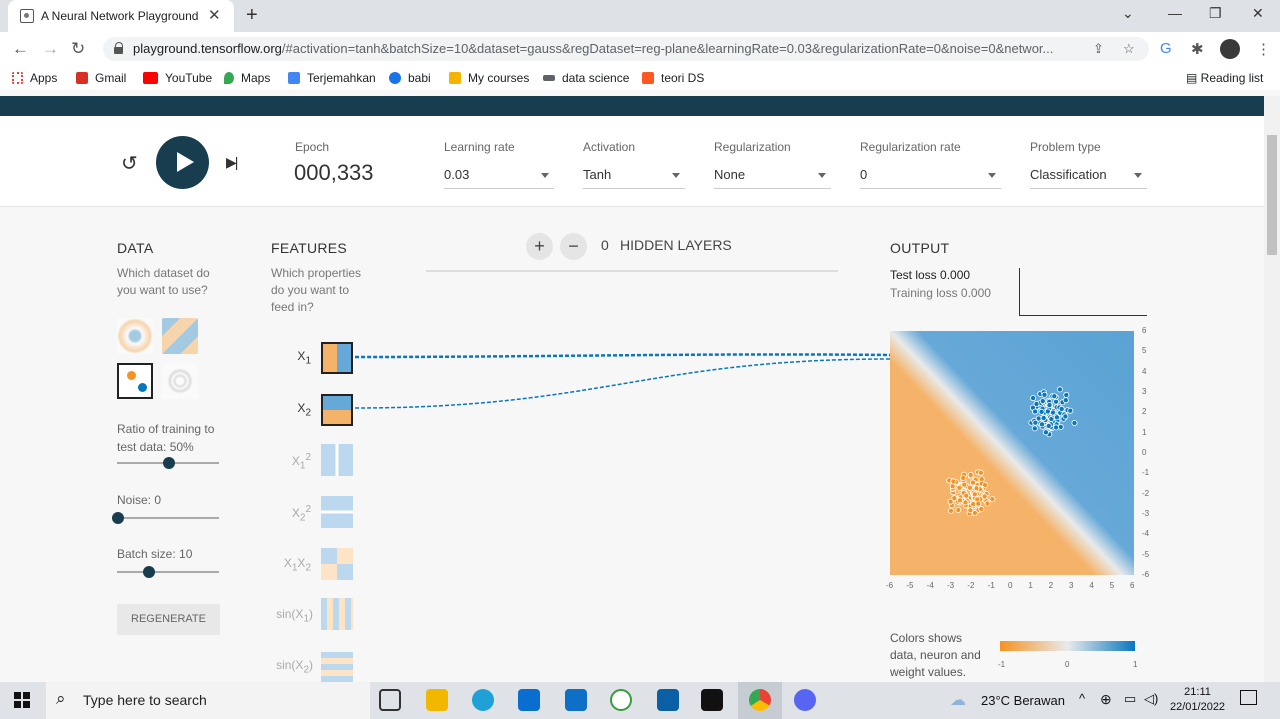  I want to click on scrollbar-thumb, so click(1272, 195).